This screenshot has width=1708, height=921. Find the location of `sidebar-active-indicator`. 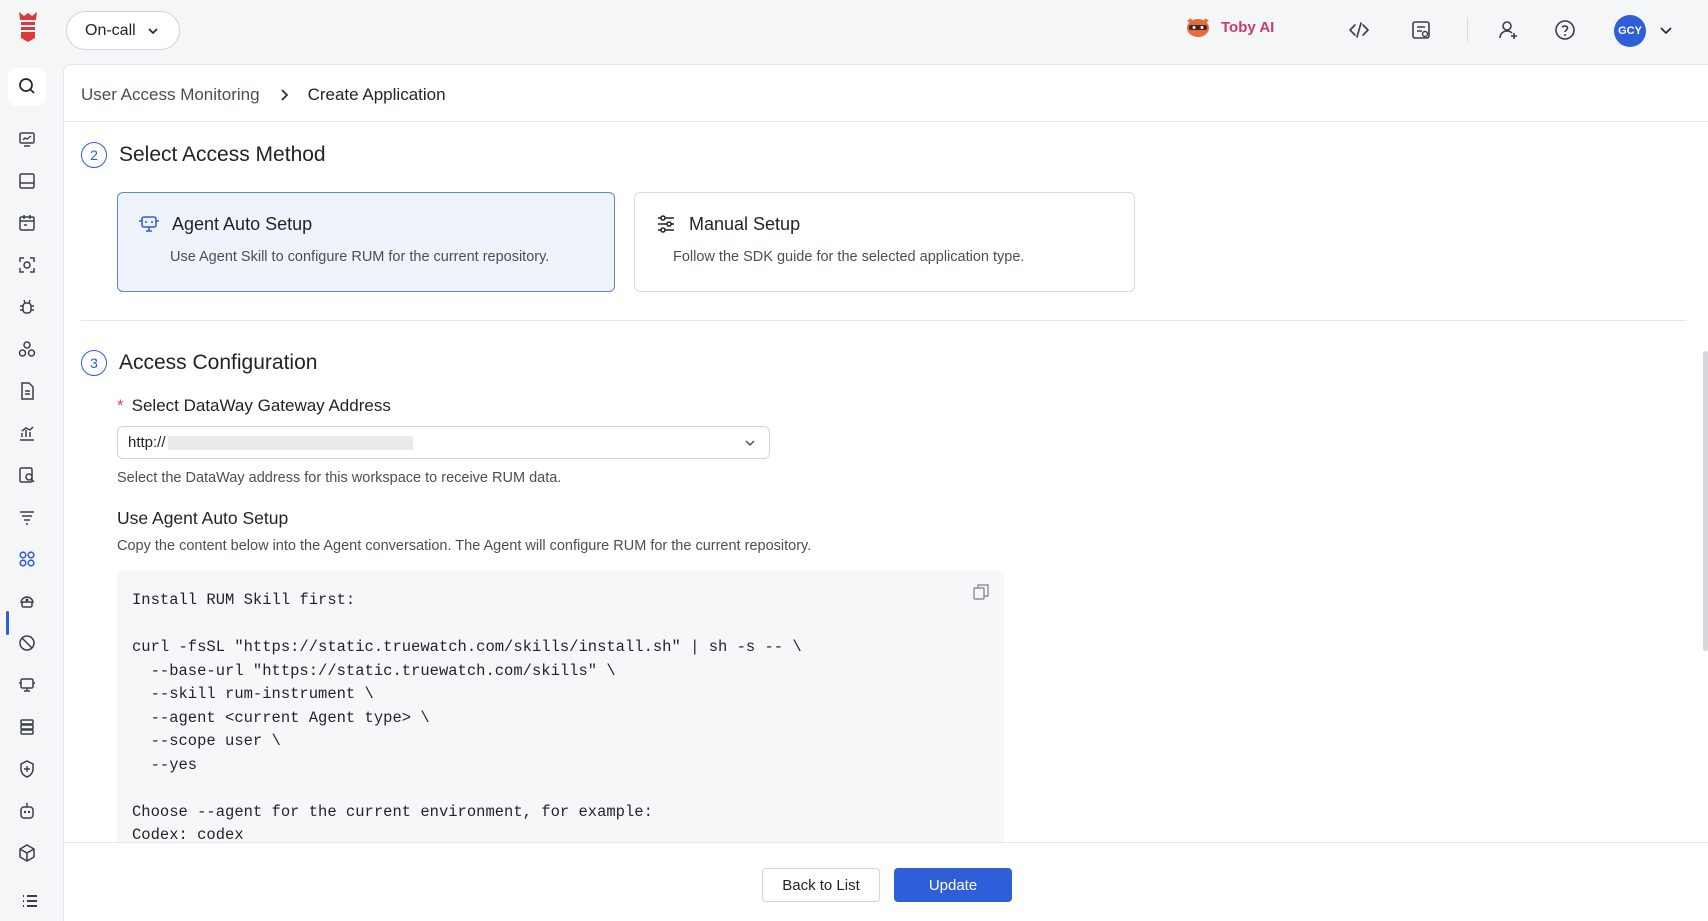

sidebar-active-indicator is located at coordinates (7, 623).